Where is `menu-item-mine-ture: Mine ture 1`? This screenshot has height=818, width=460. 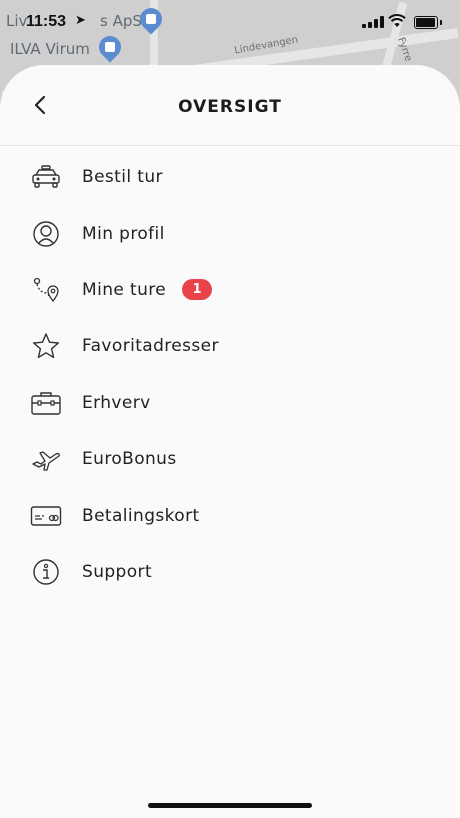 menu-item-mine-ture: Mine ture 1 is located at coordinates (230, 290).